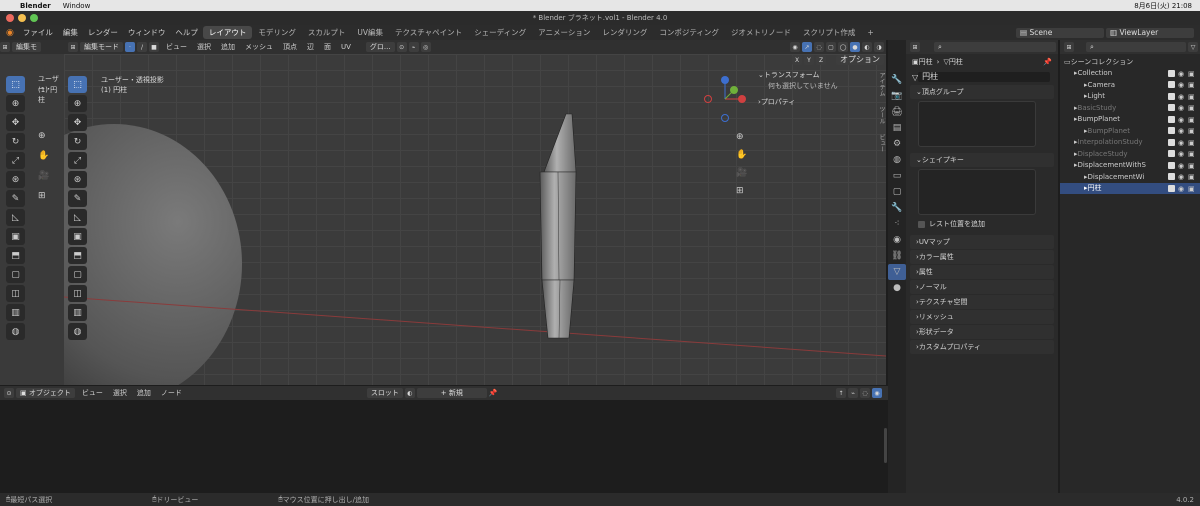 The width and height of the screenshot is (1200, 506). Describe the element at coordinates (15, 236) in the screenshot. I see `add-cube-tool-icon: ▣` at that location.